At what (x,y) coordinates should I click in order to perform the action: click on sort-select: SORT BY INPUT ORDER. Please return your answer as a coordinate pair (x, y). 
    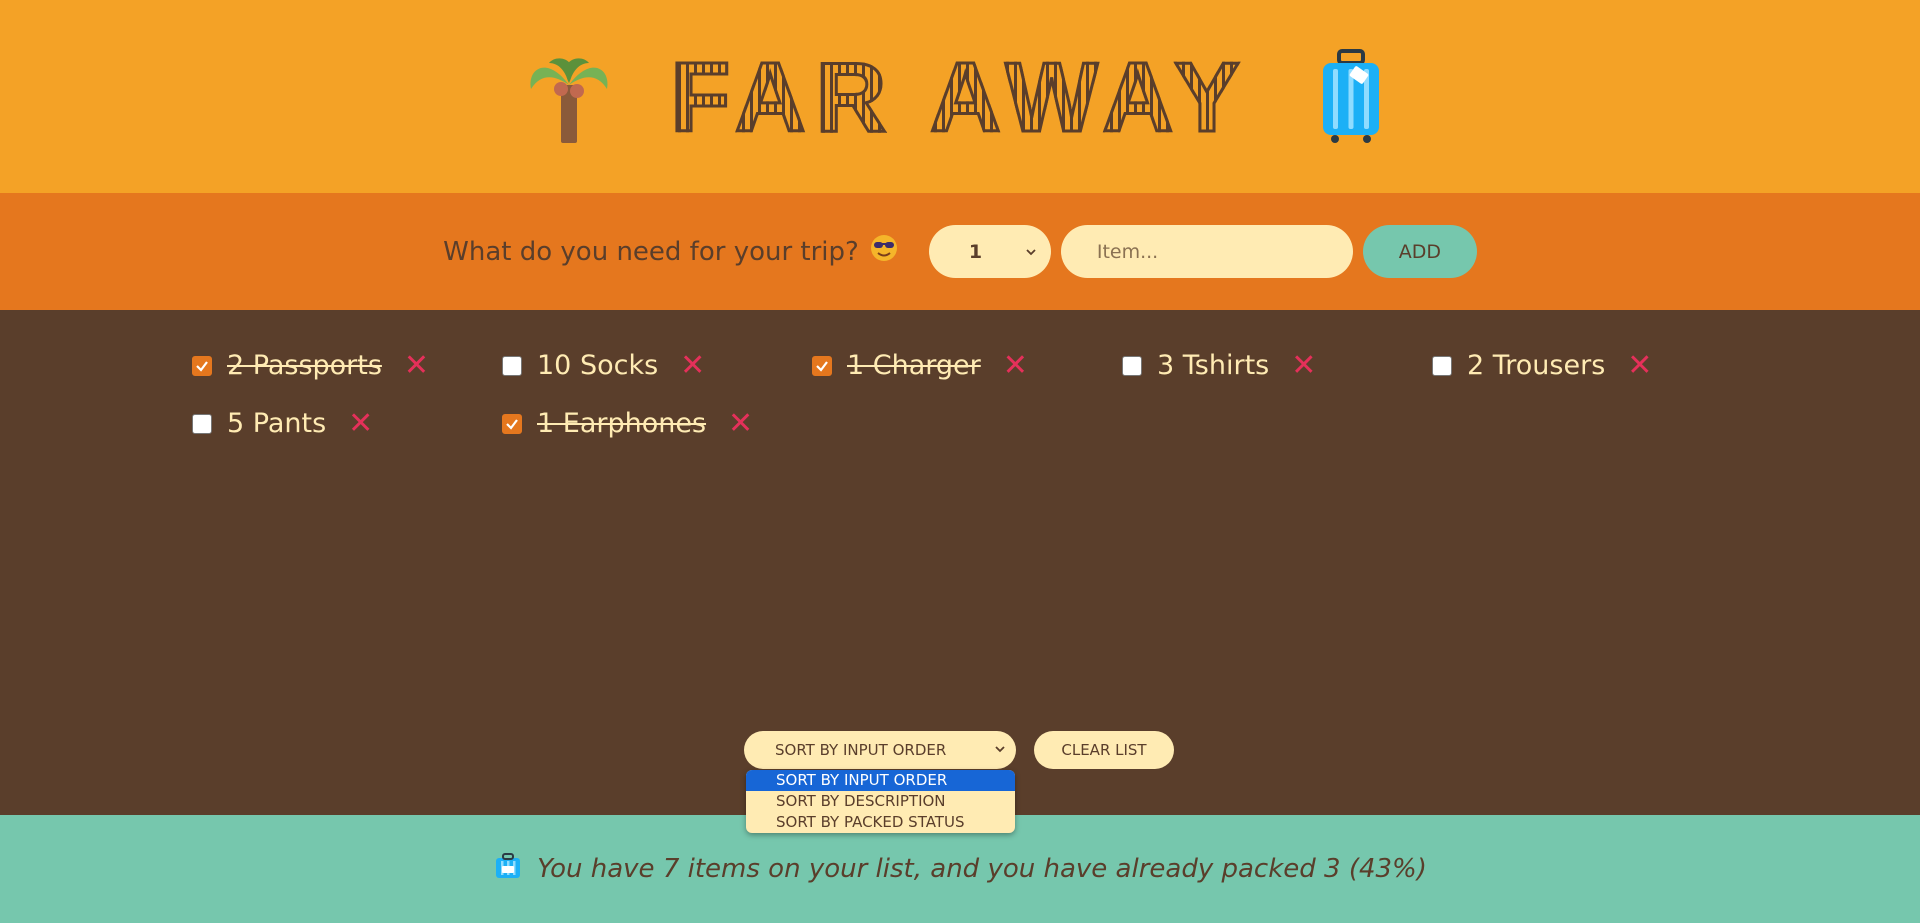
    Looking at the image, I should click on (880, 750).